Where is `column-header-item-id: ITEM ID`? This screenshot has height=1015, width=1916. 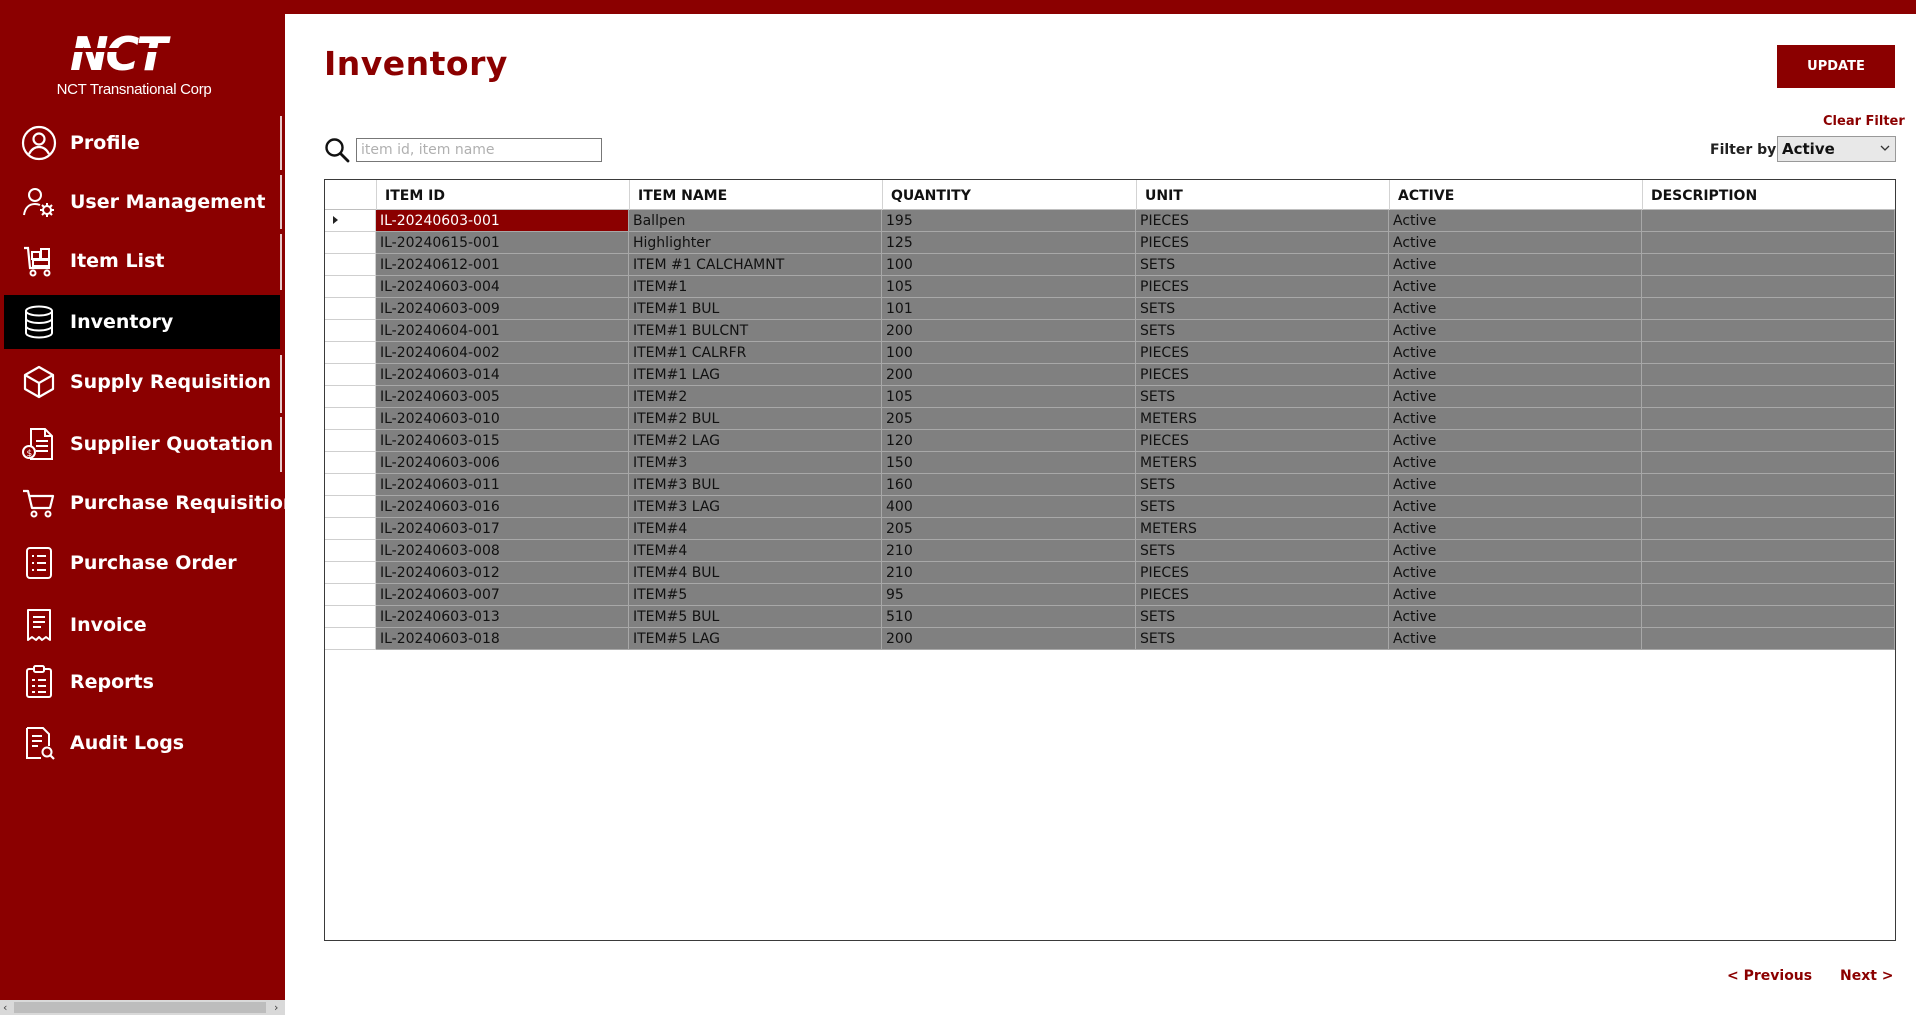 column-header-item-id: ITEM ID is located at coordinates (502, 195).